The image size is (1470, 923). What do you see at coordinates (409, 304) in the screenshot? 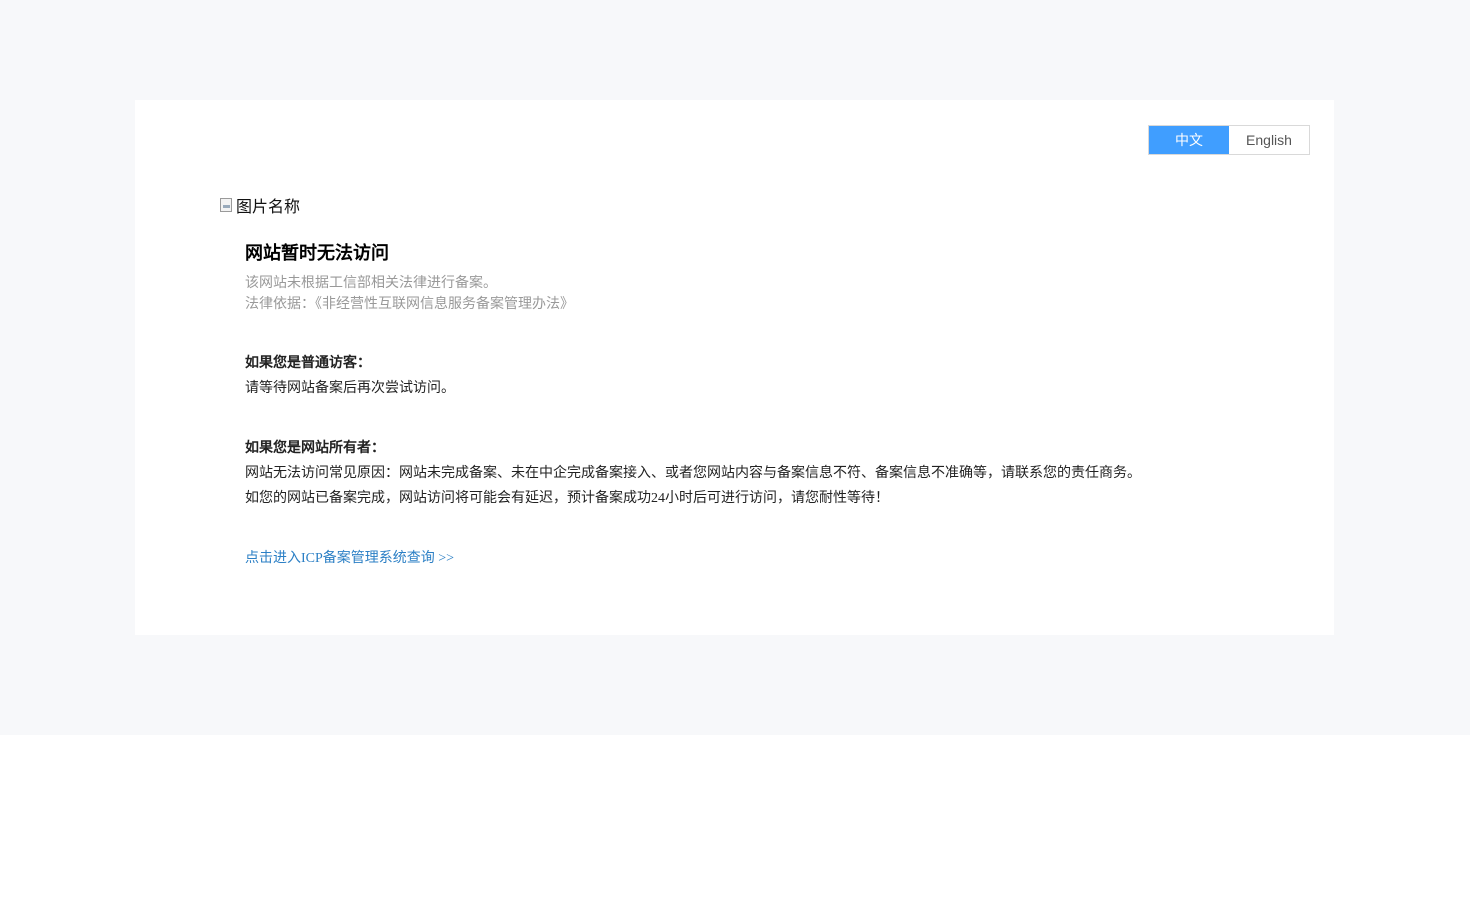
I see `notice-line-2: 法律依据：《非经营性互联网信息服务备案管理办法》` at bounding box center [409, 304].